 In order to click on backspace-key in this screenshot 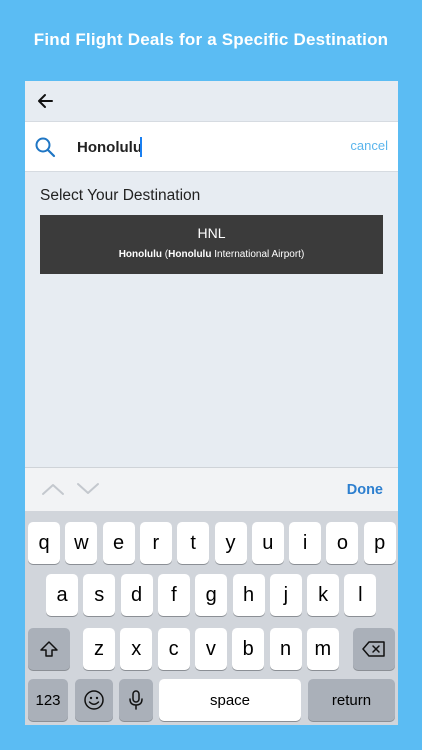, I will do `click(374, 649)`.